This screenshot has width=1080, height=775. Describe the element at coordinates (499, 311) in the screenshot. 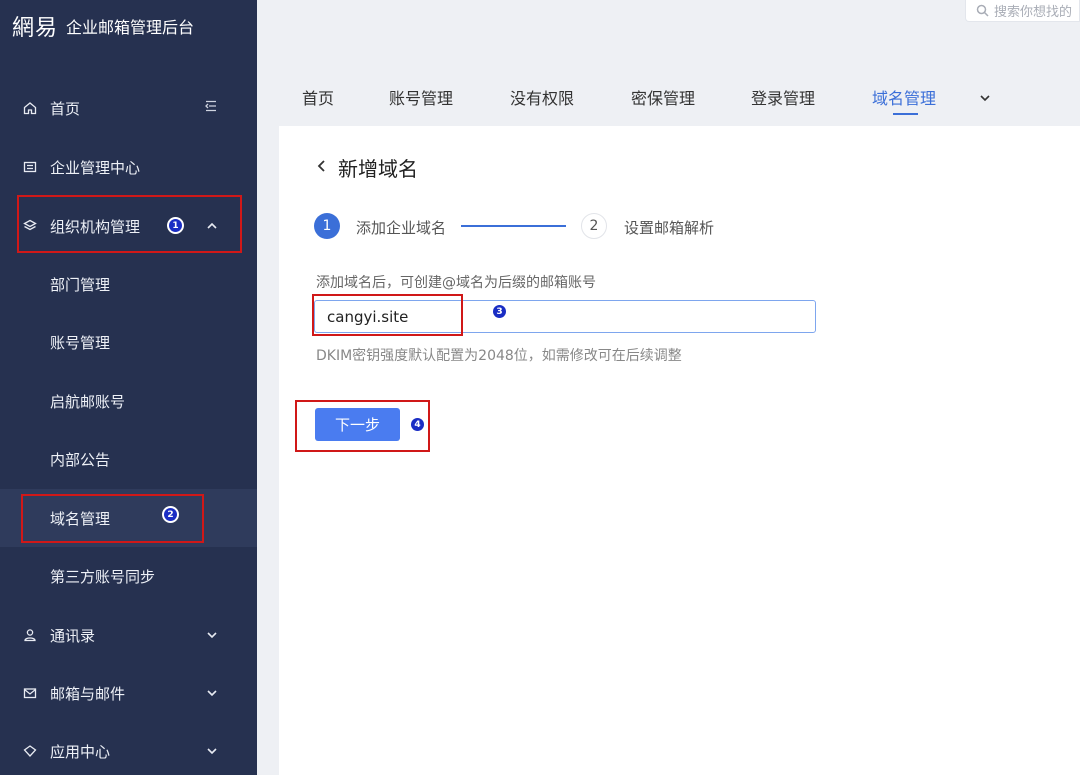

I see `step-marker-3: 3` at that location.